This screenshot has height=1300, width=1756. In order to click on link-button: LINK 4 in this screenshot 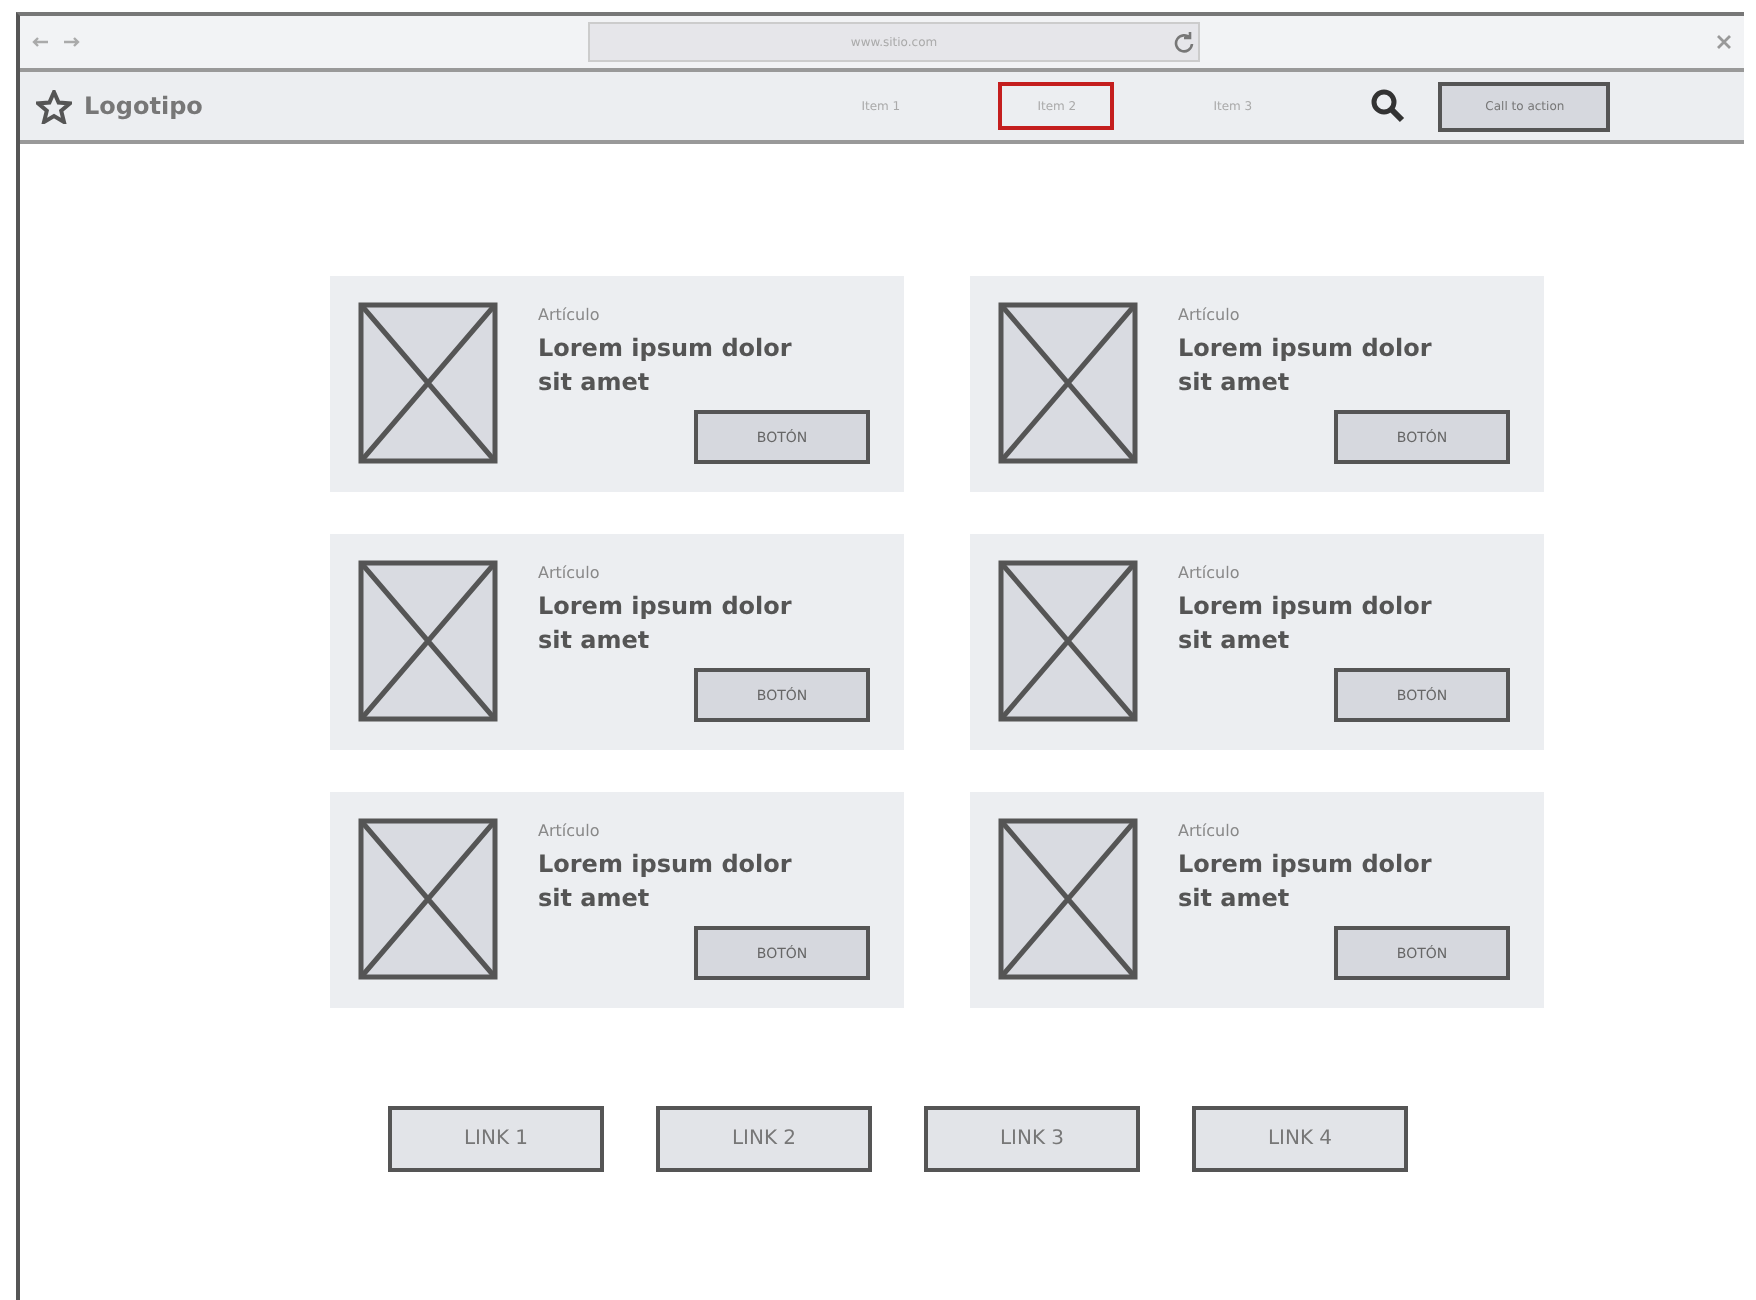, I will do `click(1300, 1139)`.